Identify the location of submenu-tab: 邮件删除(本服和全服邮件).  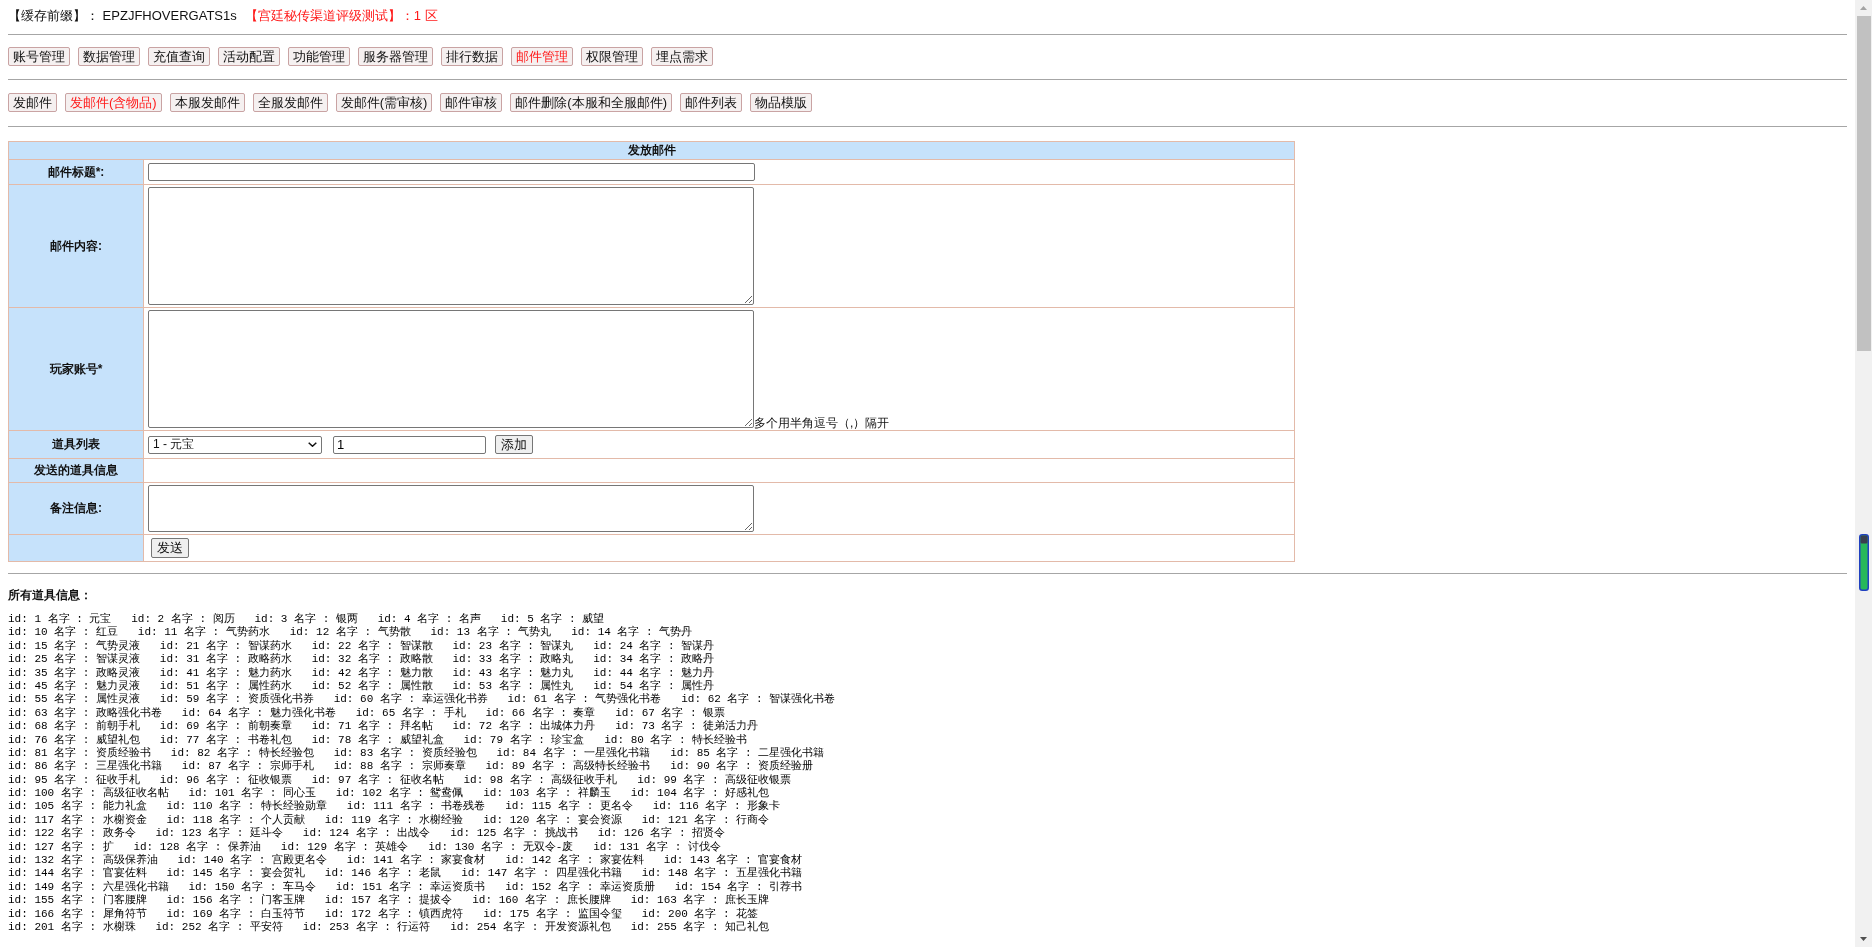
(591, 102).